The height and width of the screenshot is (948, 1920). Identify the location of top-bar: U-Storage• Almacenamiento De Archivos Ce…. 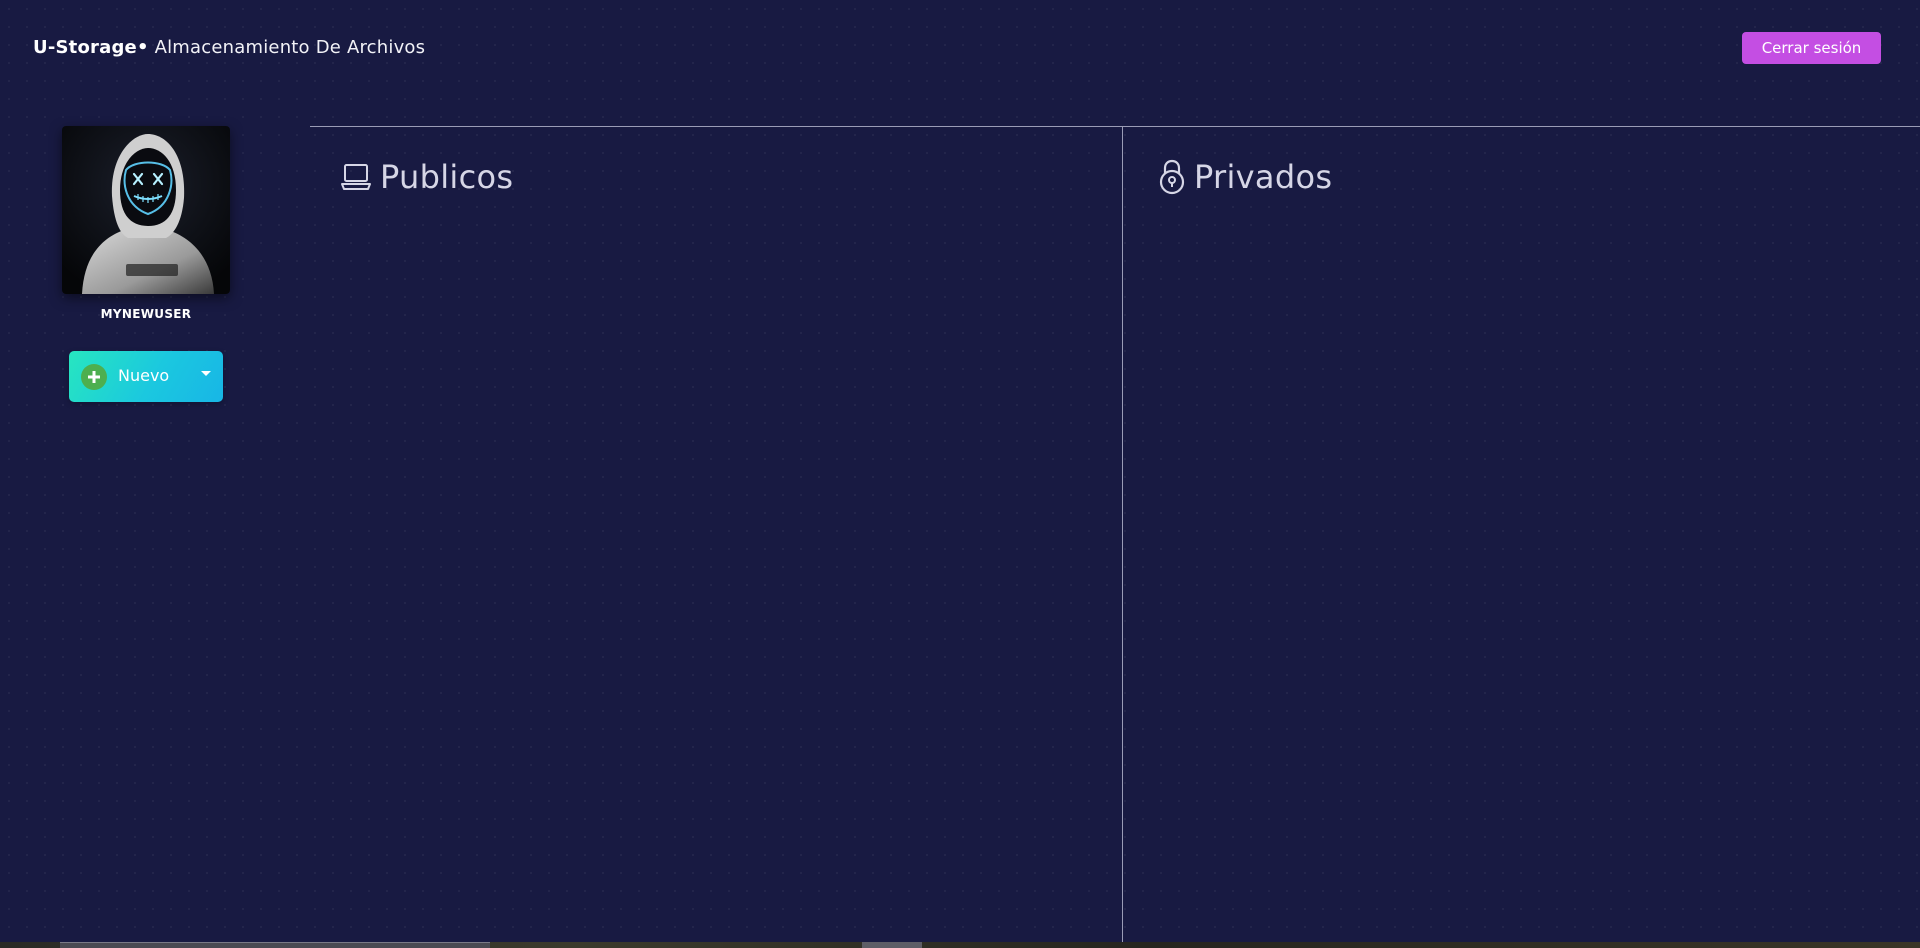
(960, 48).